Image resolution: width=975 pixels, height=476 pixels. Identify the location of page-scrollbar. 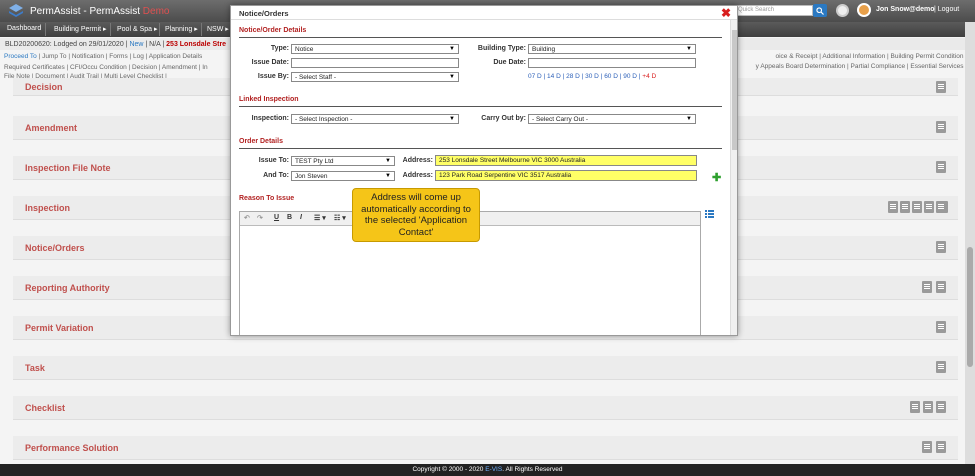
(970, 243).